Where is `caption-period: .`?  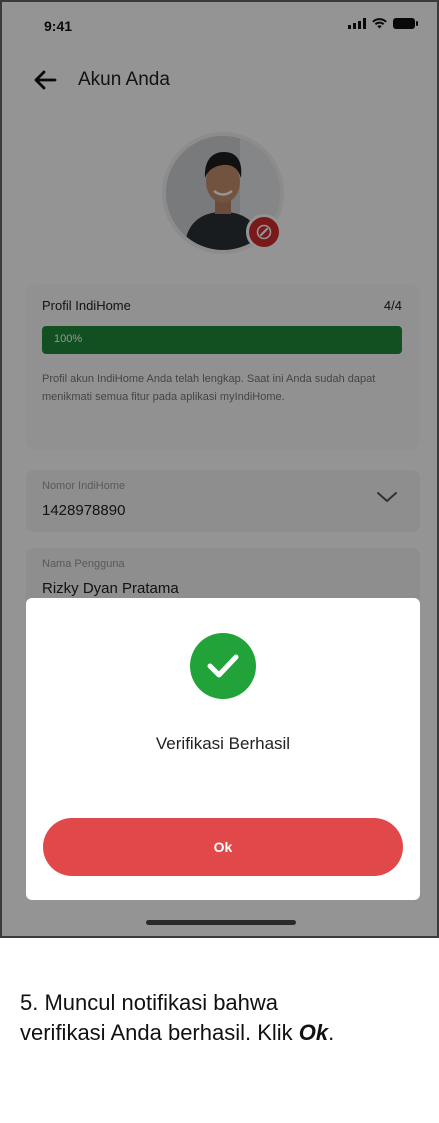
caption-period: . is located at coordinates (331, 1032).